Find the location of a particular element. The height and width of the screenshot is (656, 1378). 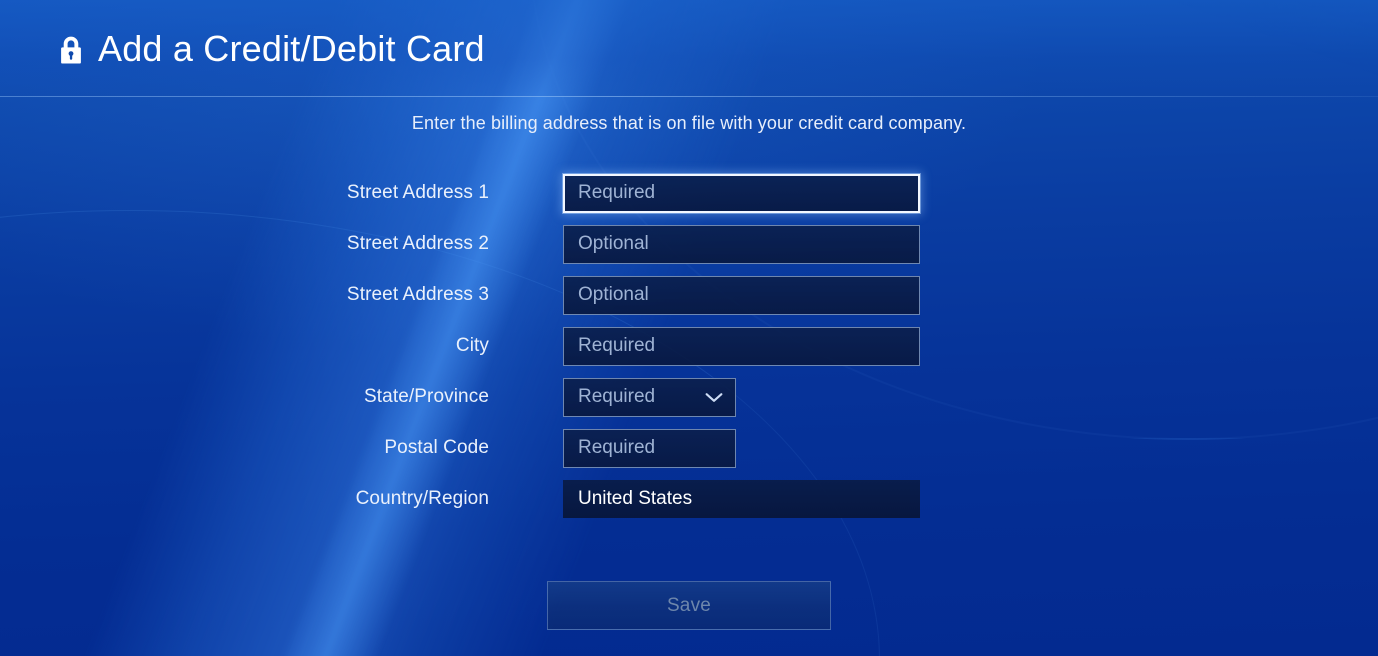

select-state-province: Required is located at coordinates (649, 397).